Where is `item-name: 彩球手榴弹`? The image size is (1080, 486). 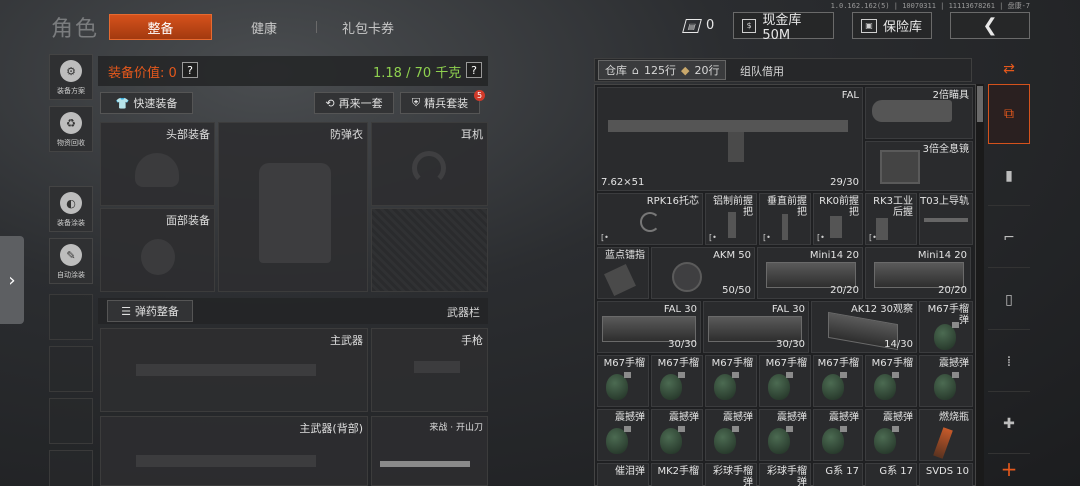 item-name: 彩球手榴弹 is located at coordinates (733, 476).